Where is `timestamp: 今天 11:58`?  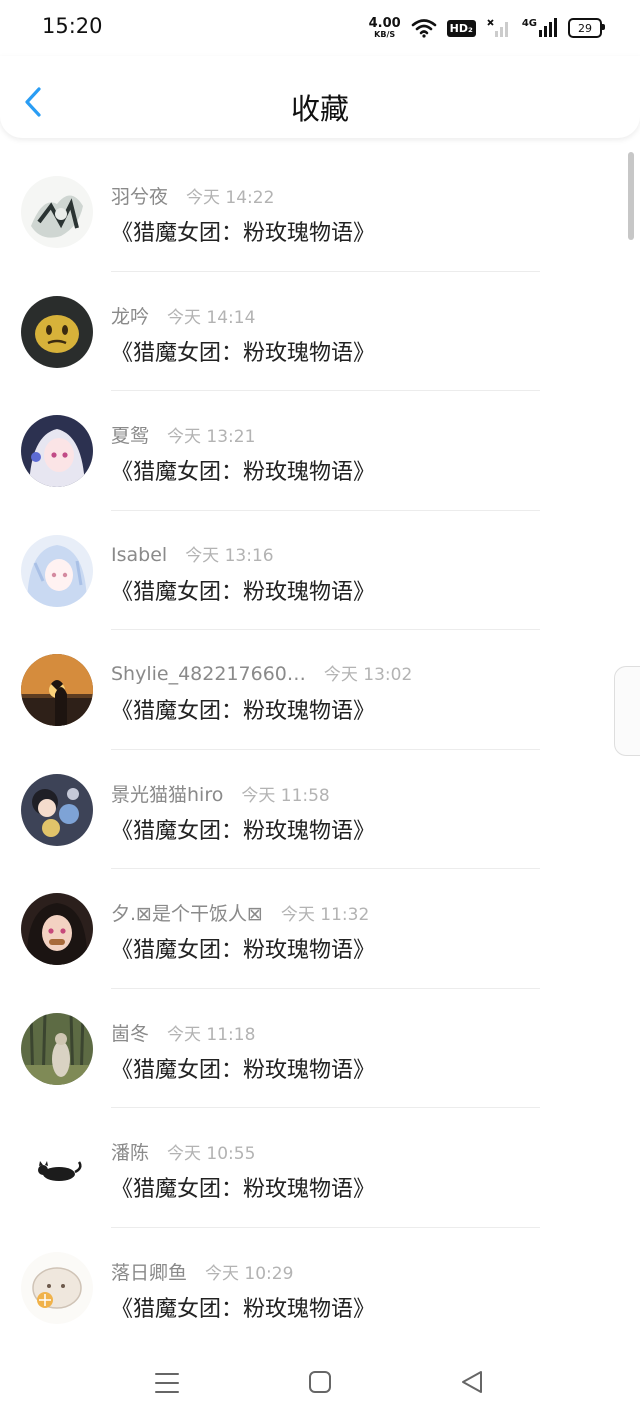
timestamp: 今天 11:58 is located at coordinates (285, 795).